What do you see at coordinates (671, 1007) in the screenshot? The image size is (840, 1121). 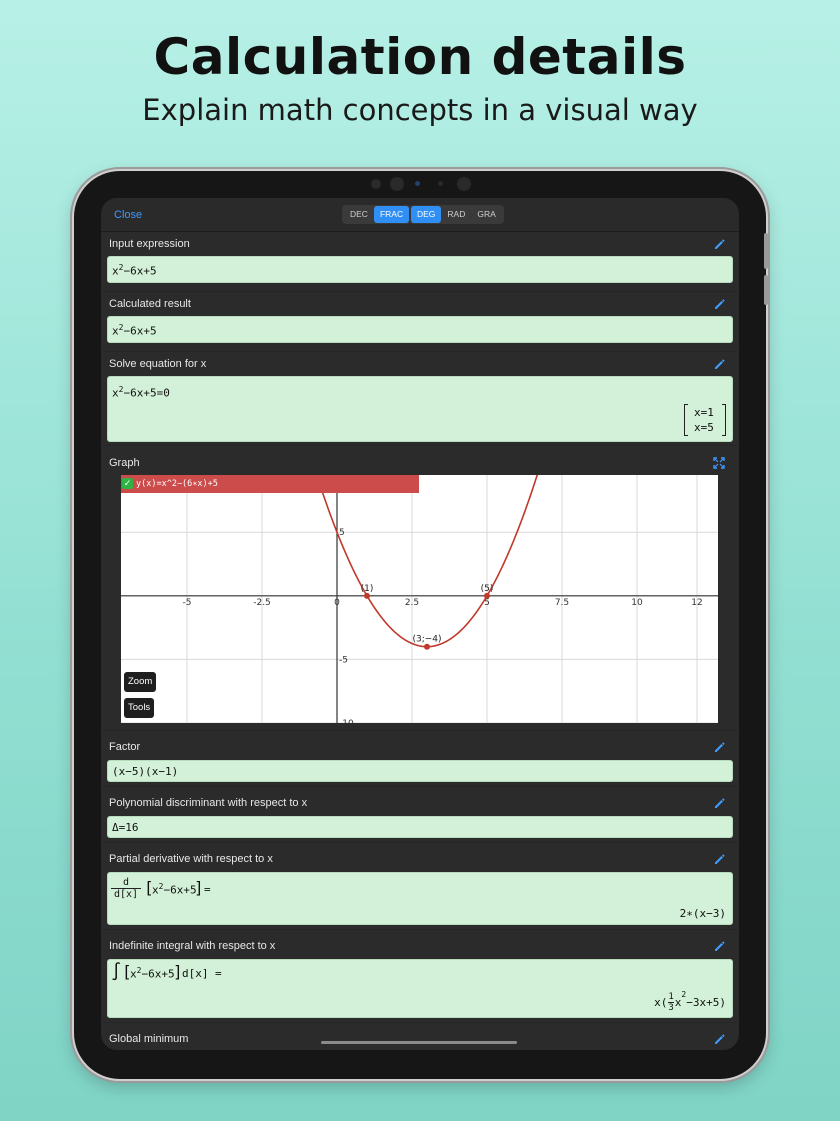 I see `fraction-denominator: 3` at bounding box center [671, 1007].